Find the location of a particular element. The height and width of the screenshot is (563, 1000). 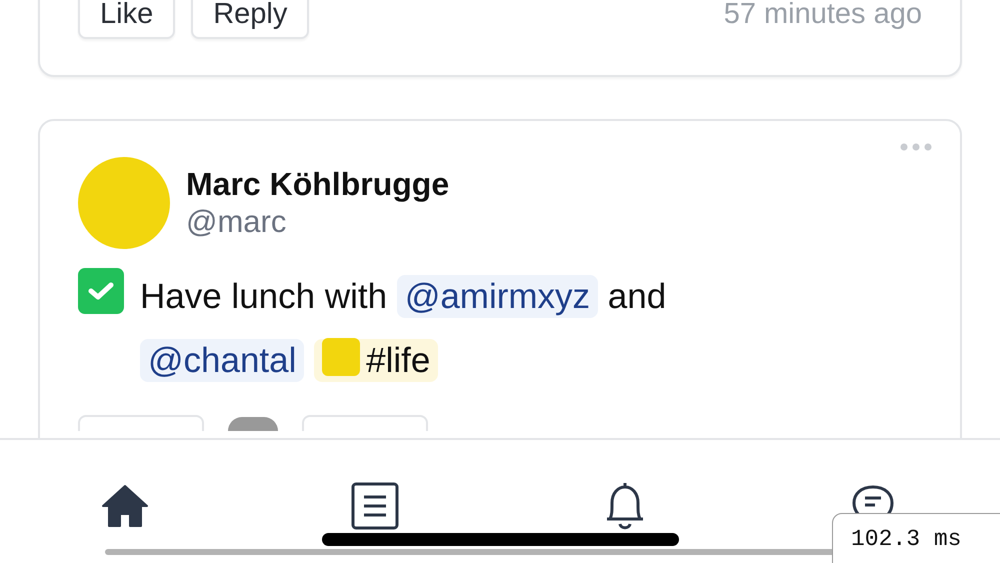

check-icon is located at coordinates (101, 290).